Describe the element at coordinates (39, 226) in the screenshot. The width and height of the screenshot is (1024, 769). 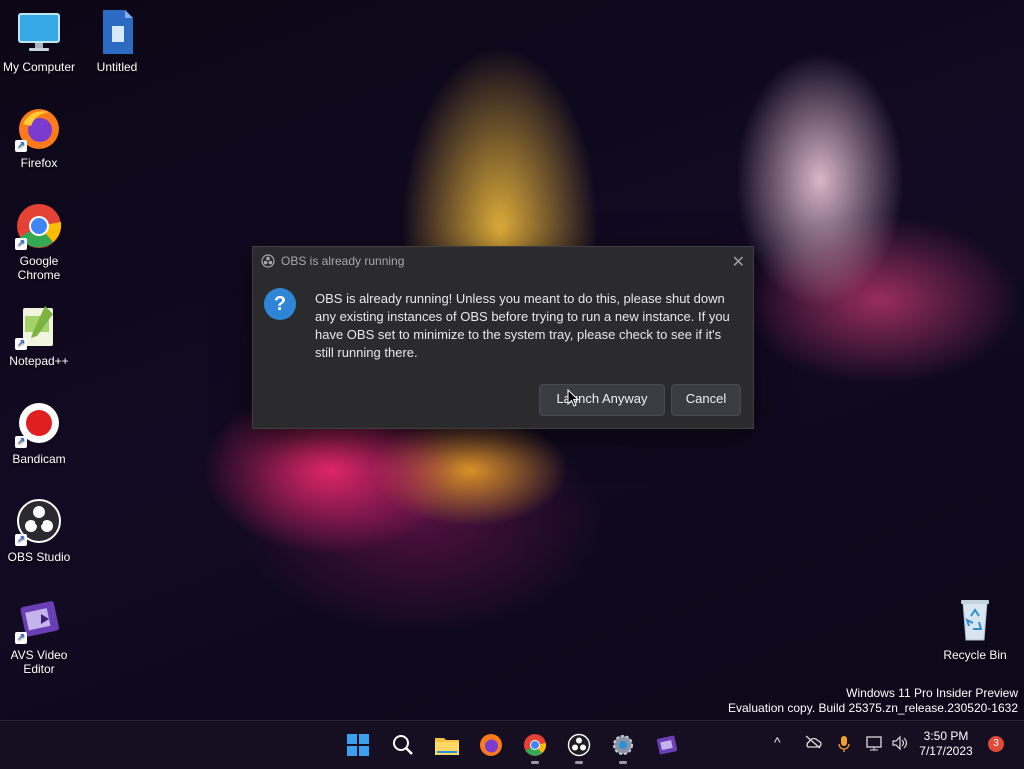
I see `chrome-icon: ↗` at that location.